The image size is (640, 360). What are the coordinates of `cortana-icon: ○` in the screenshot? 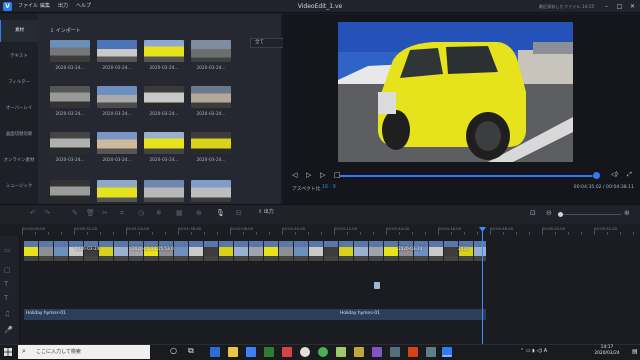 It's located at (173, 350).